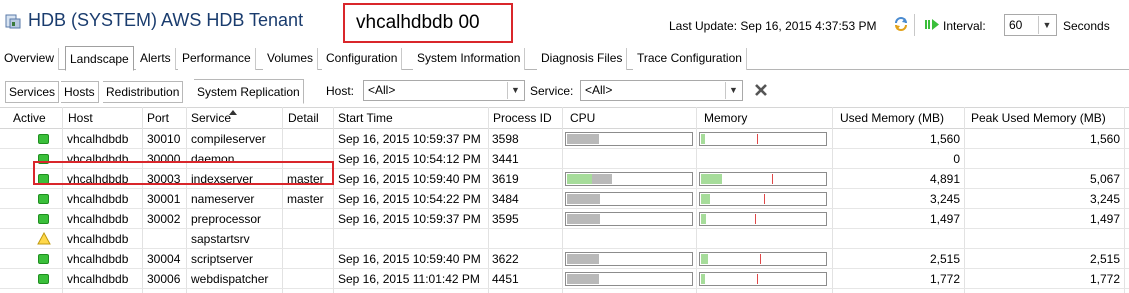 This screenshot has width=1129, height=293. I want to click on table-row: vhcalhdbdb sapstartsrv, so click(564, 239).